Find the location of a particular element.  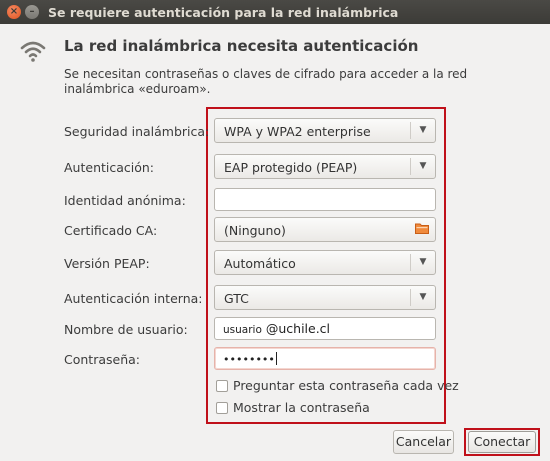

minimize-icon: – is located at coordinates (32, 12).